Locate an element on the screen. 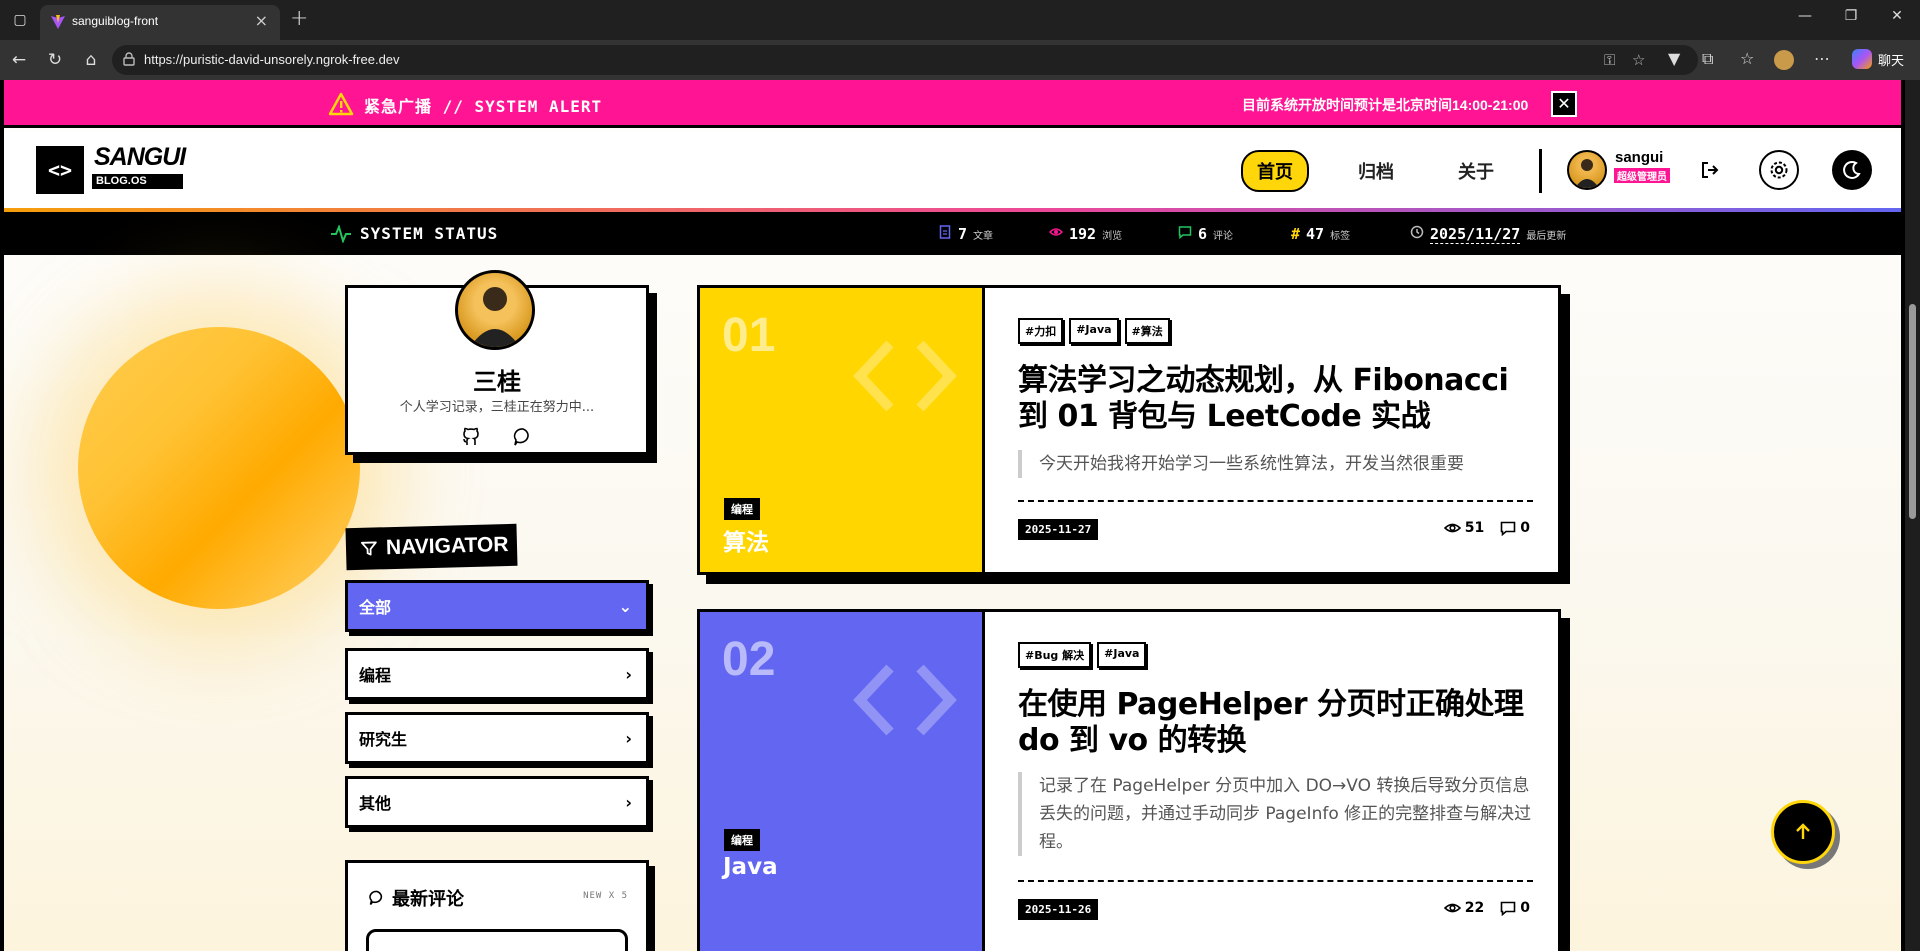 The width and height of the screenshot is (1920, 951). nav-home: 首页 is located at coordinates (1275, 171).